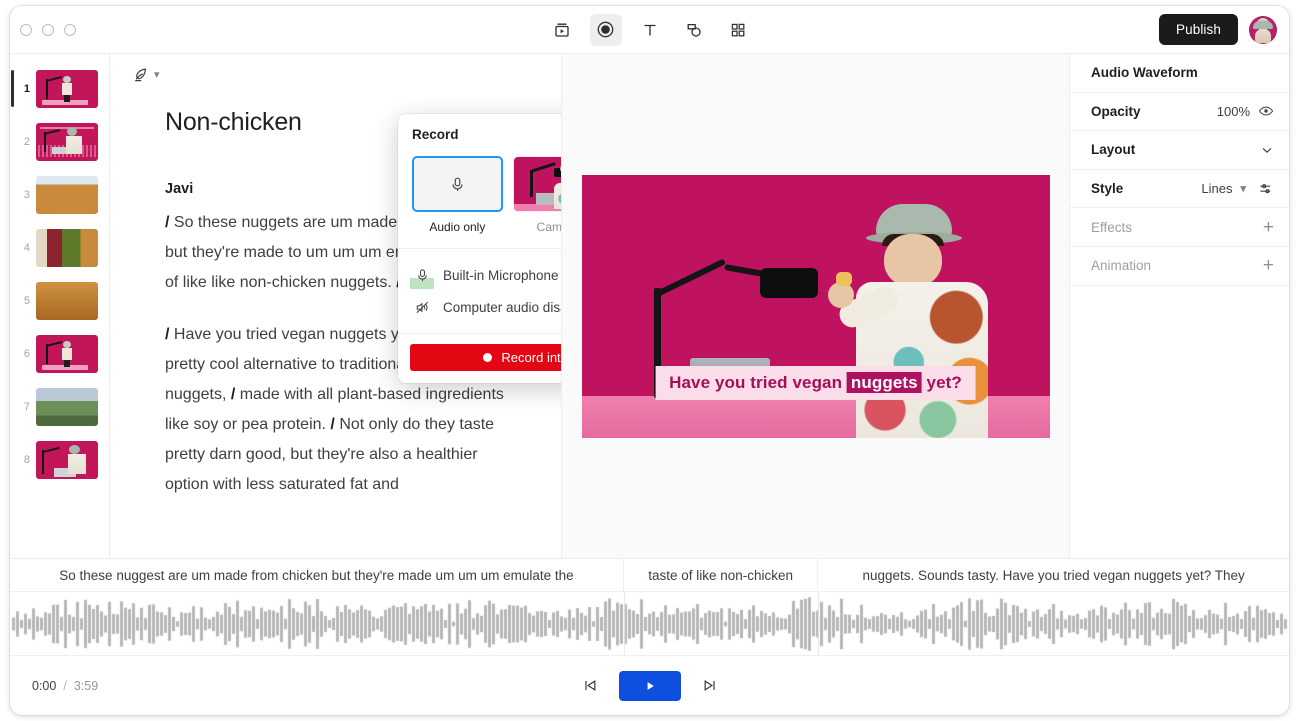  I want to click on microphone-select: Built-in Microphone ▾, so click(502, 275).